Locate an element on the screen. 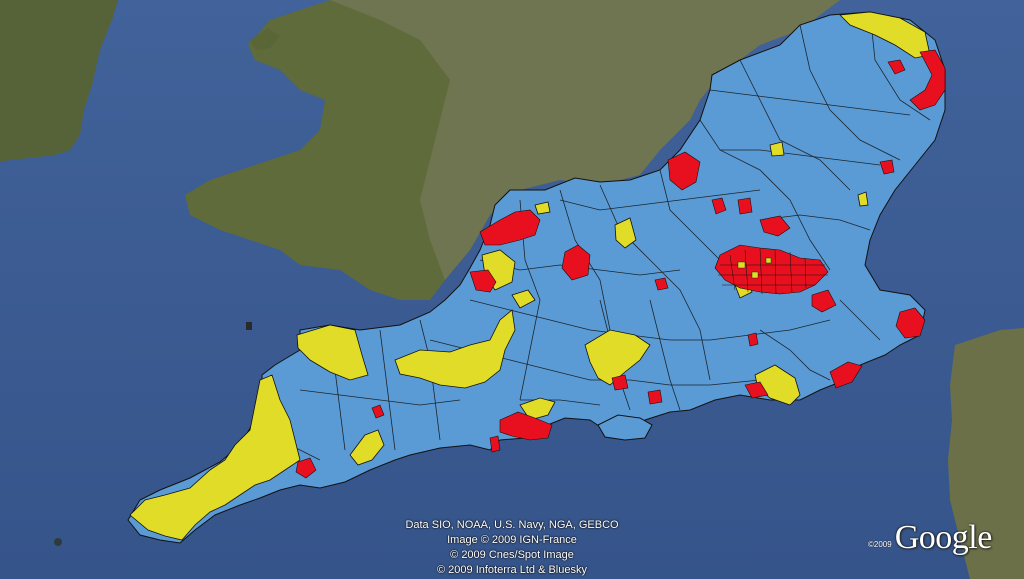 This screenshot has width=1024, height=579. google-logo: ©2009 Google is located at coordinates (930, 537).